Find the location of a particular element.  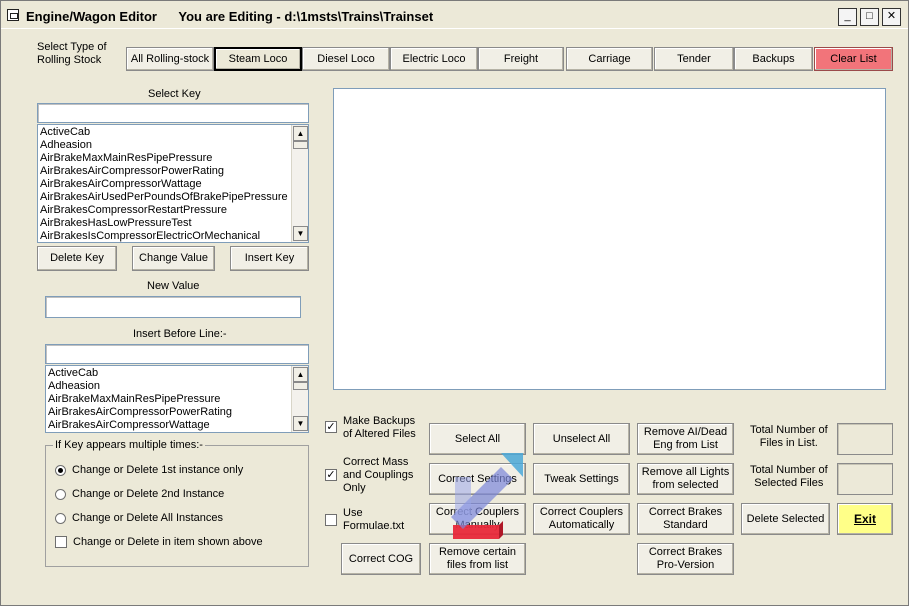

use-formulae-checkbox is located at coordinates (331, 520).